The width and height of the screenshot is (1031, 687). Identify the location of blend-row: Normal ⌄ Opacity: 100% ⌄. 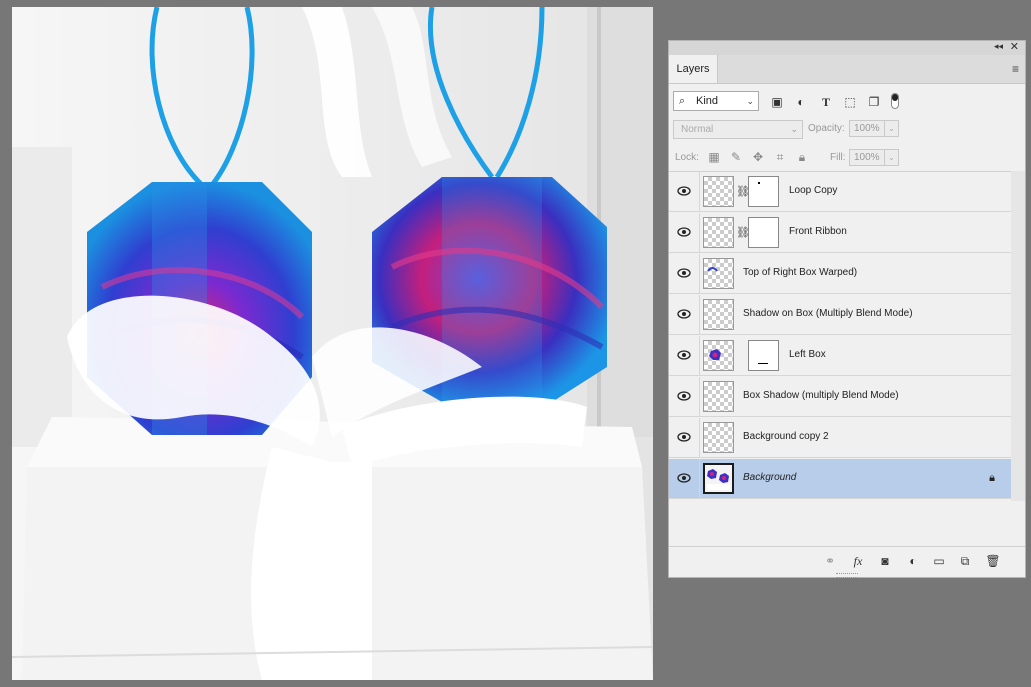
(847, 129).